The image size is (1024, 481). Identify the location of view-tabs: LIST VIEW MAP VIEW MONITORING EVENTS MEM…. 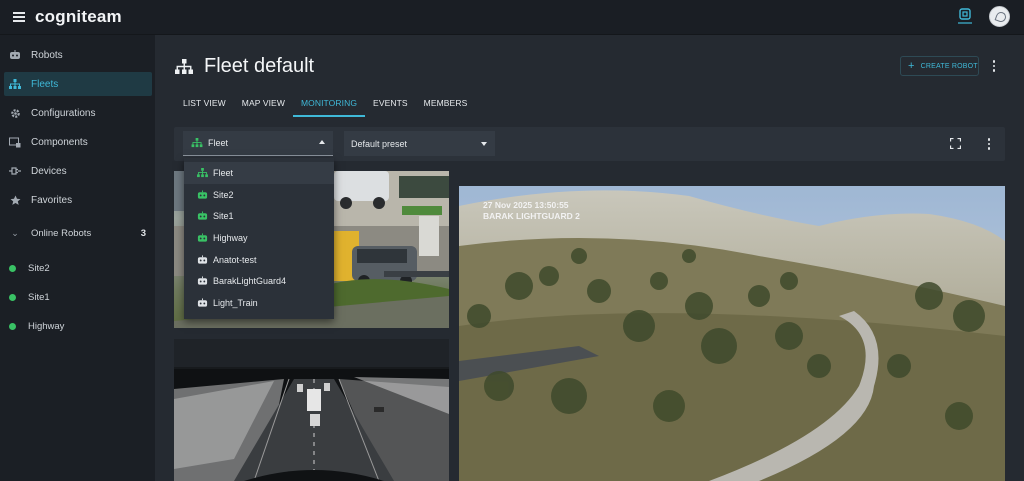
(325, 105).